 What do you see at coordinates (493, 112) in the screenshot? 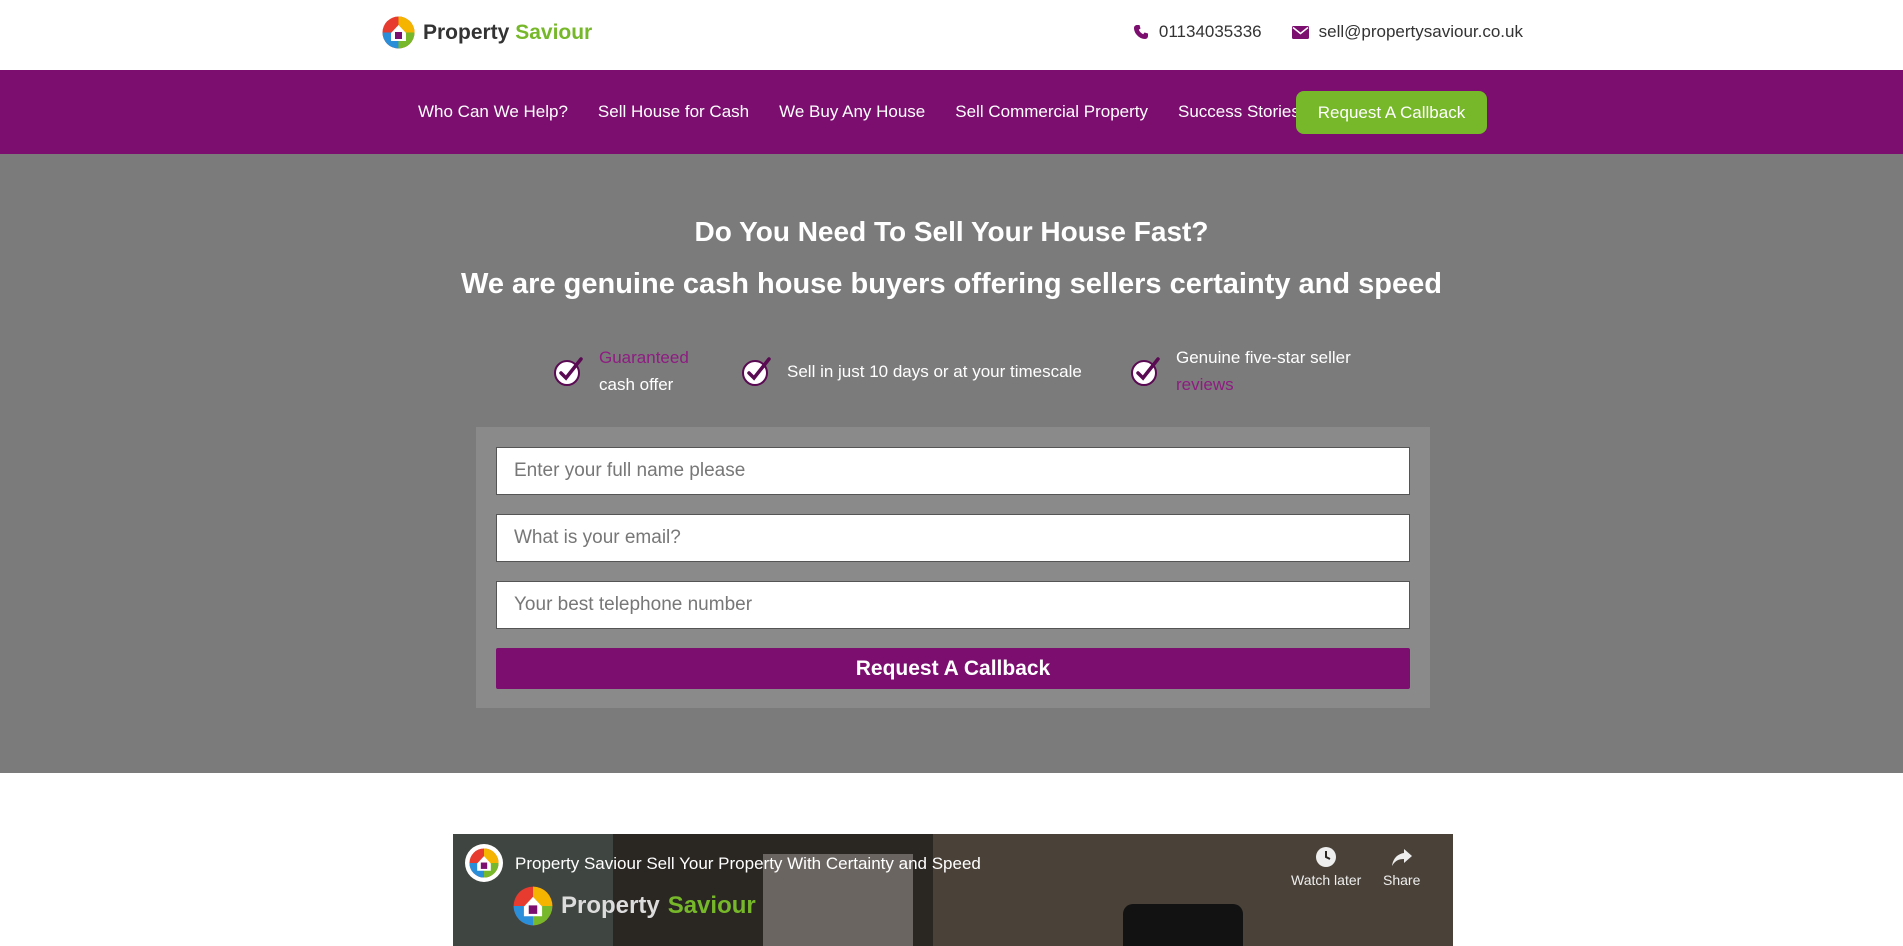
I see `nav-item-who-can-we-help: Who Can We Help?` at bounding box center [493, 112].